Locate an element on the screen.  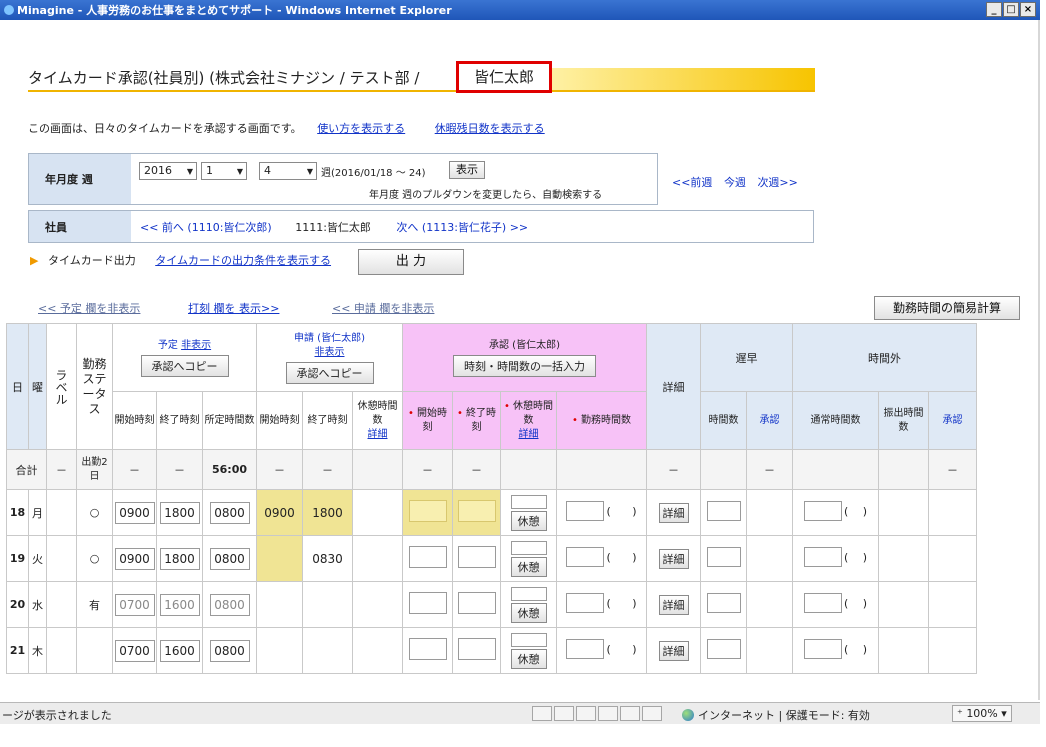
header-label: ラベル is located at coordinates (61, 386).